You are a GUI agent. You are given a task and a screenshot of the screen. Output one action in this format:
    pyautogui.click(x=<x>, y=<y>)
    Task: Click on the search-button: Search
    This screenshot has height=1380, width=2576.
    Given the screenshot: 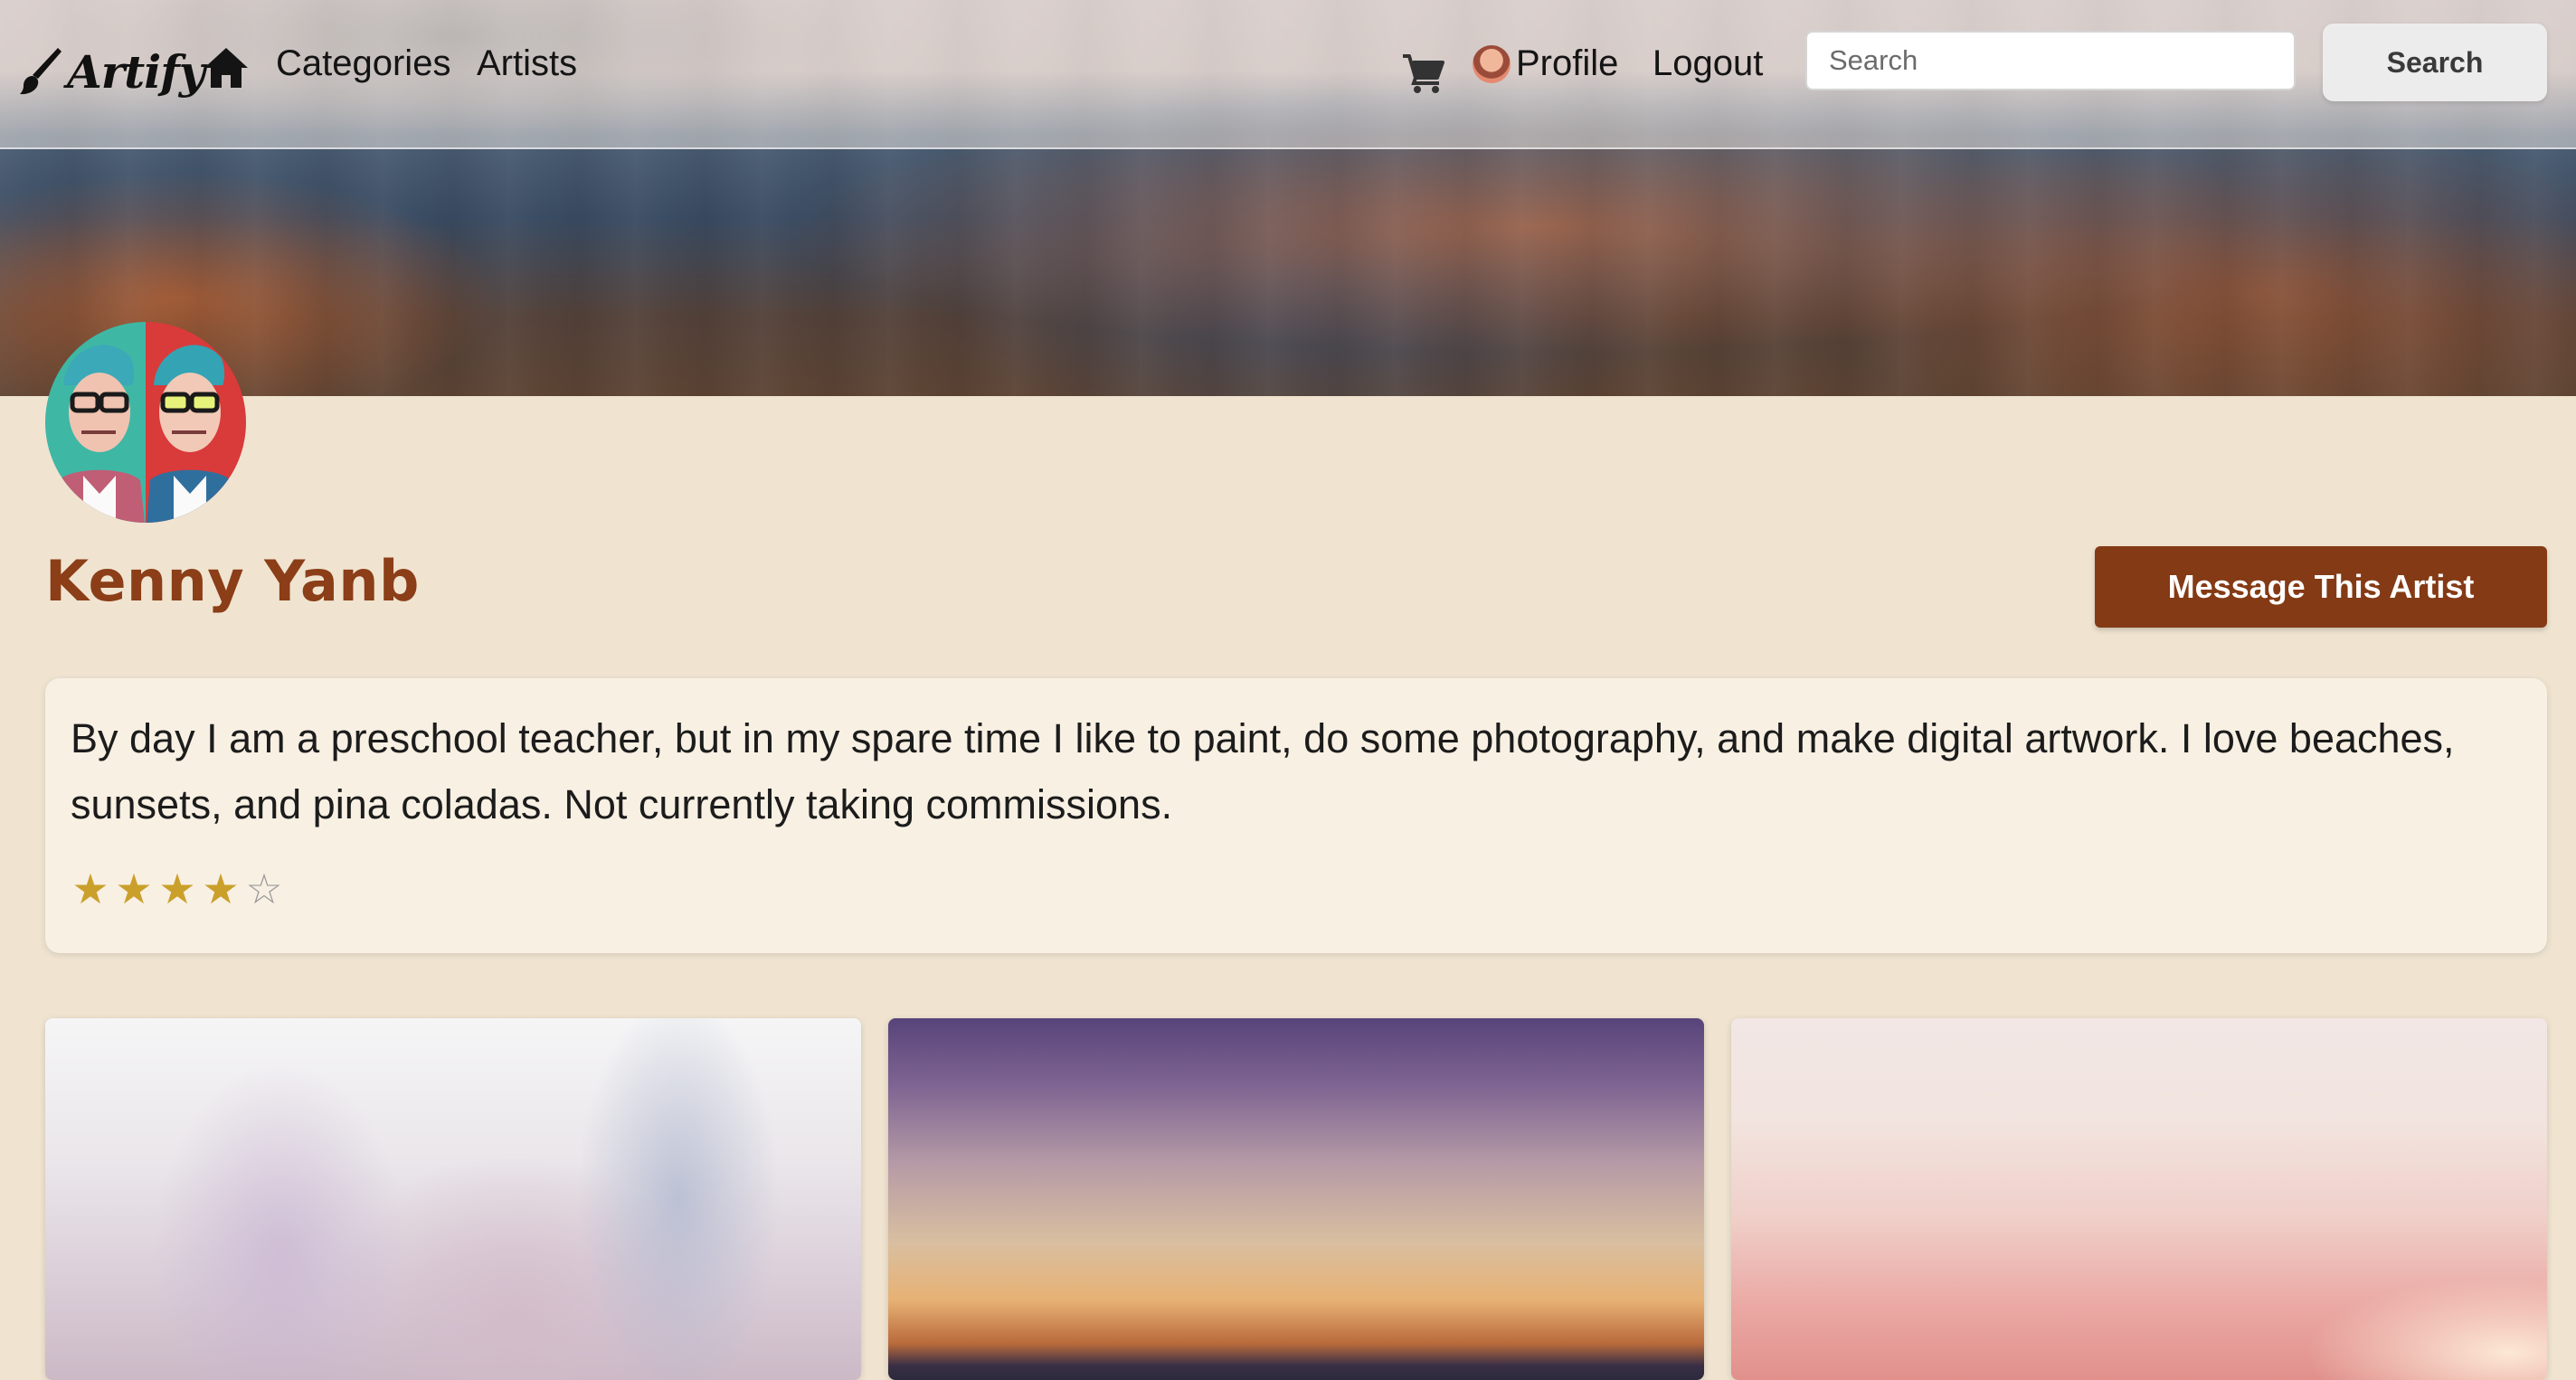 What is the action you would take?
    pyautogui.click(x=2435, y=62)
    